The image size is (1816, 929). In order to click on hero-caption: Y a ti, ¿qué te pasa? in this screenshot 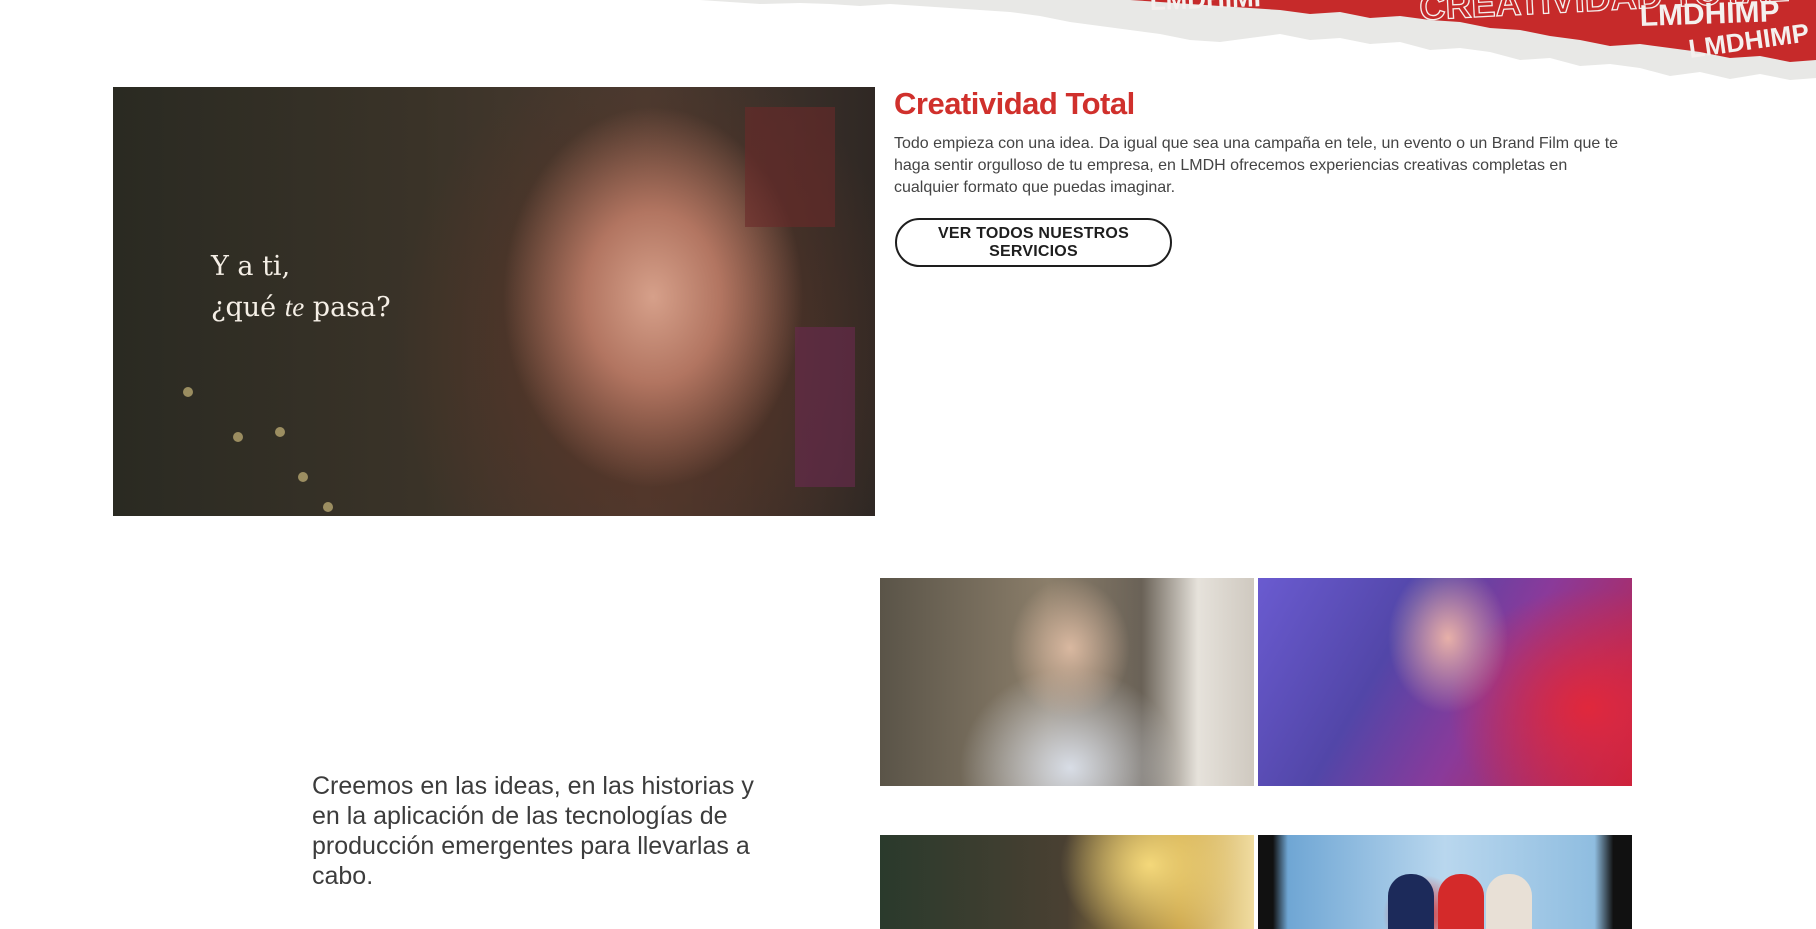, I will do `click(301, 287)`.